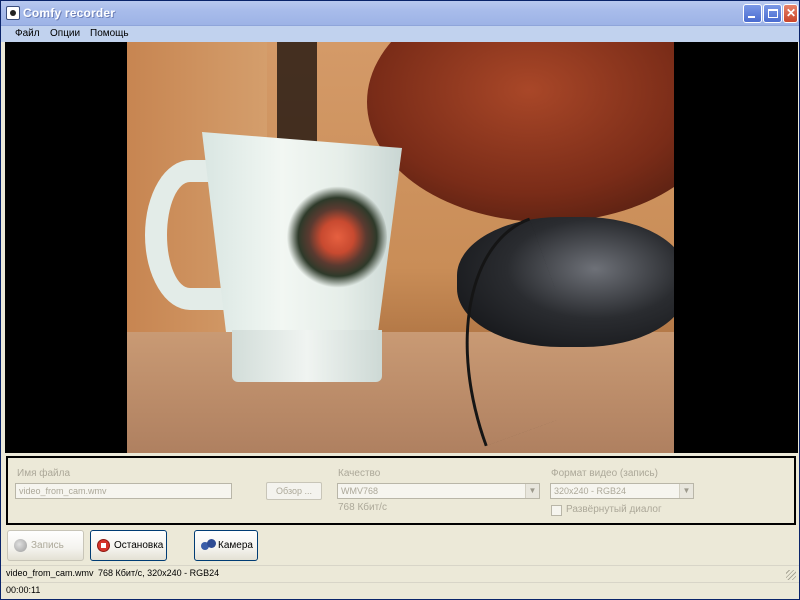 The width and height of the screenshot is (800, 600). I want to click on minimize-button, so click(752, 13).